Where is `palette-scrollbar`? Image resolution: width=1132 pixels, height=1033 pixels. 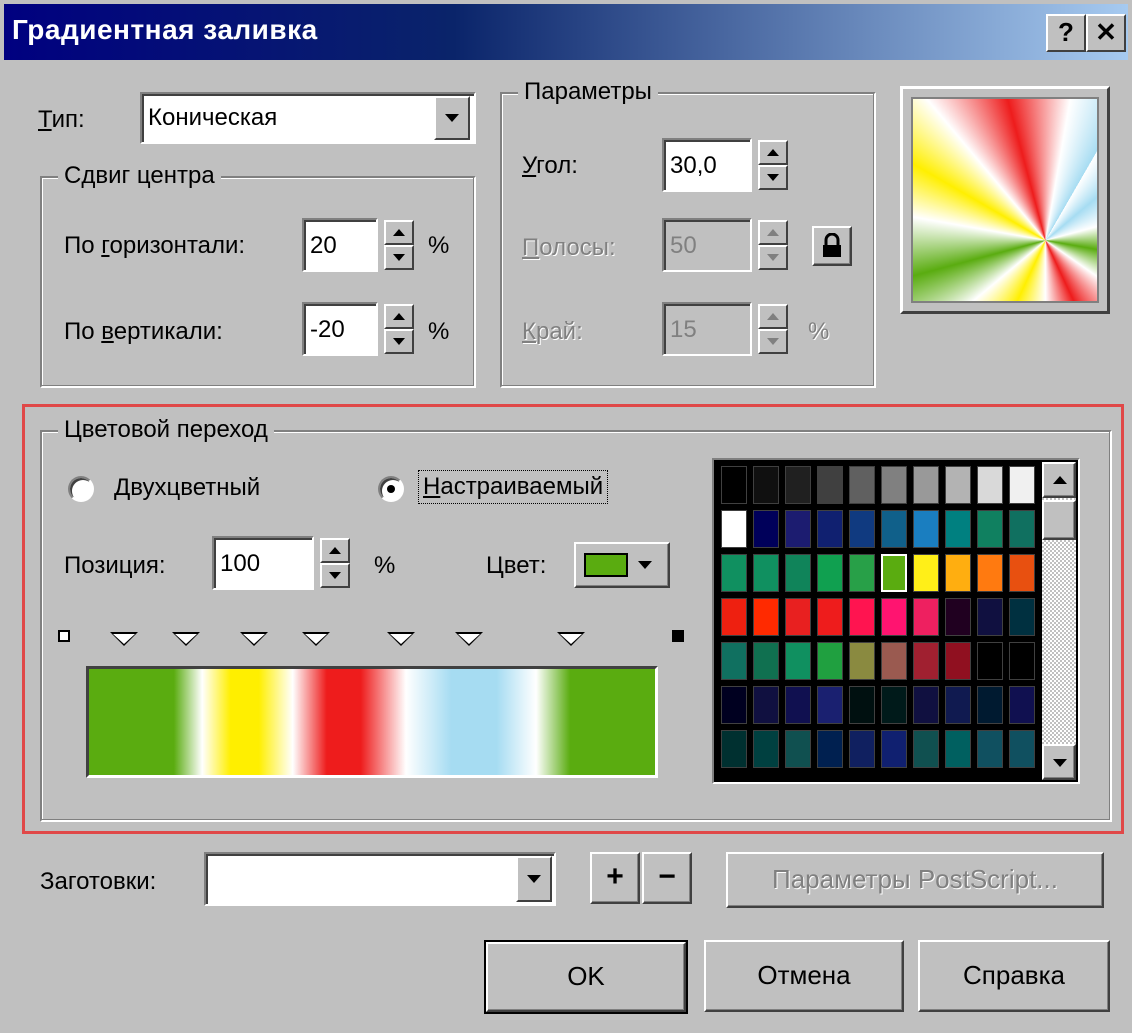
palette-scrollbar is located at coordinates (1059, 621).